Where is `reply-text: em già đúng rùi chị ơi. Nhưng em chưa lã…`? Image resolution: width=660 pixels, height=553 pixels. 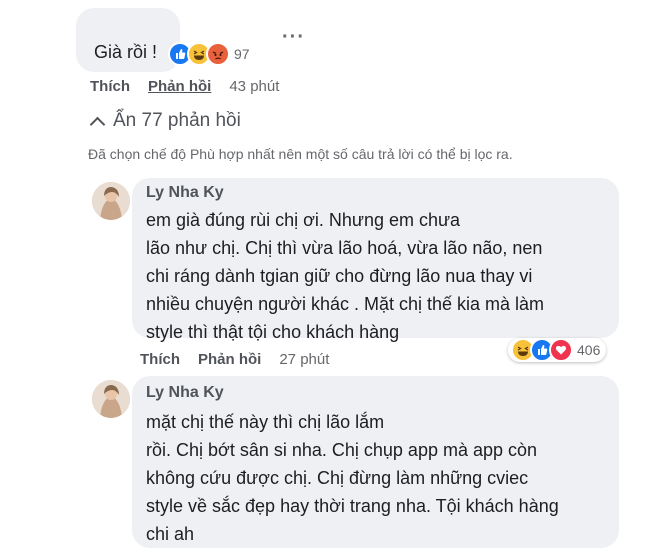 reply-text: em già đúng rùi chị ơi. Nhưng em chưa lã… is located at coordinates (345, 276).